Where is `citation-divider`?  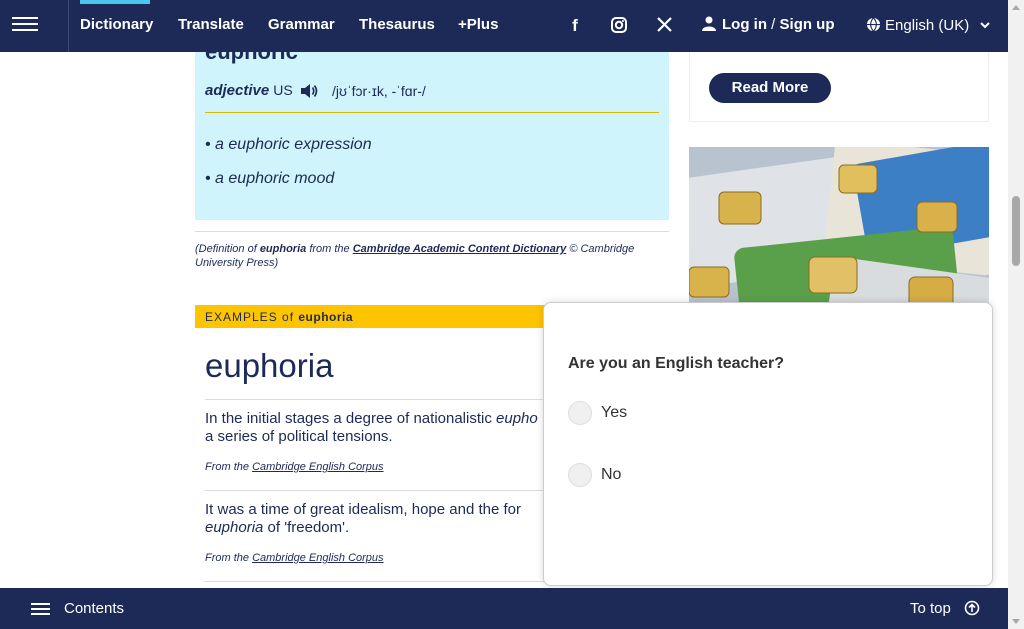
citation-divider is located at coordinates (432, 231).